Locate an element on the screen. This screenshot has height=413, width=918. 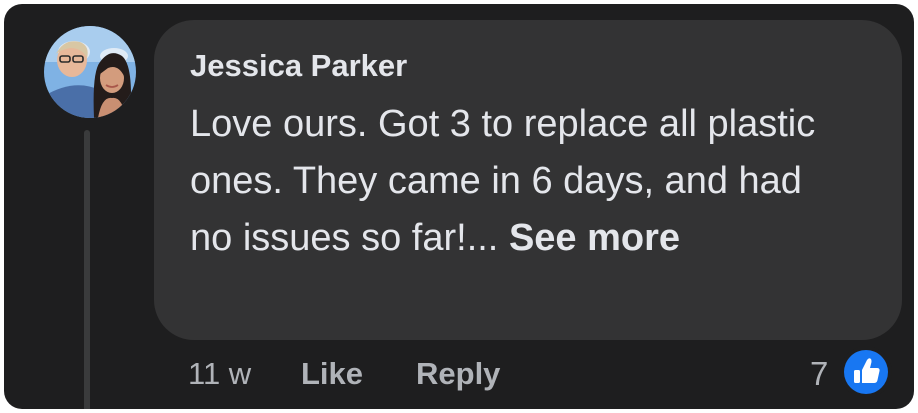
reaction-count: 7 is located at coordinates (819, 374).